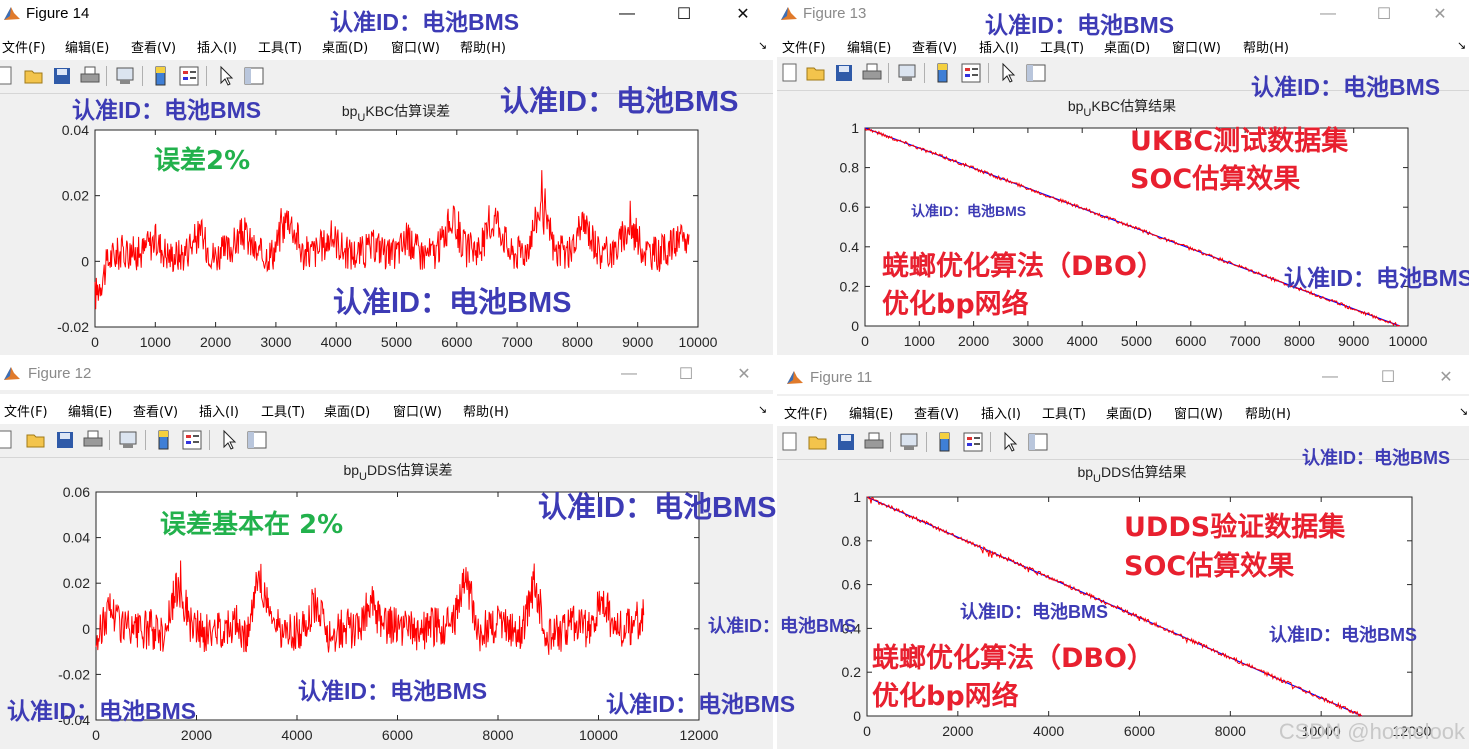  What do you see at coordinates (855, 326) in the screenshot?
I see `y-tick-label: 0` at bounding box center [855, 326].